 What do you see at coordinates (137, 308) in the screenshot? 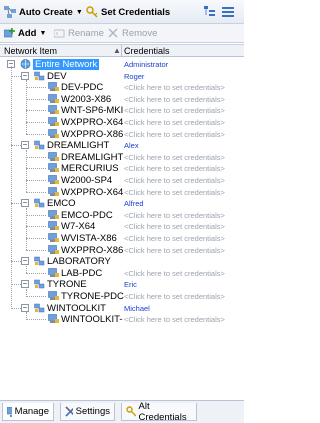
I see `credential-cell: Michael` at bounding box center [137, 308].